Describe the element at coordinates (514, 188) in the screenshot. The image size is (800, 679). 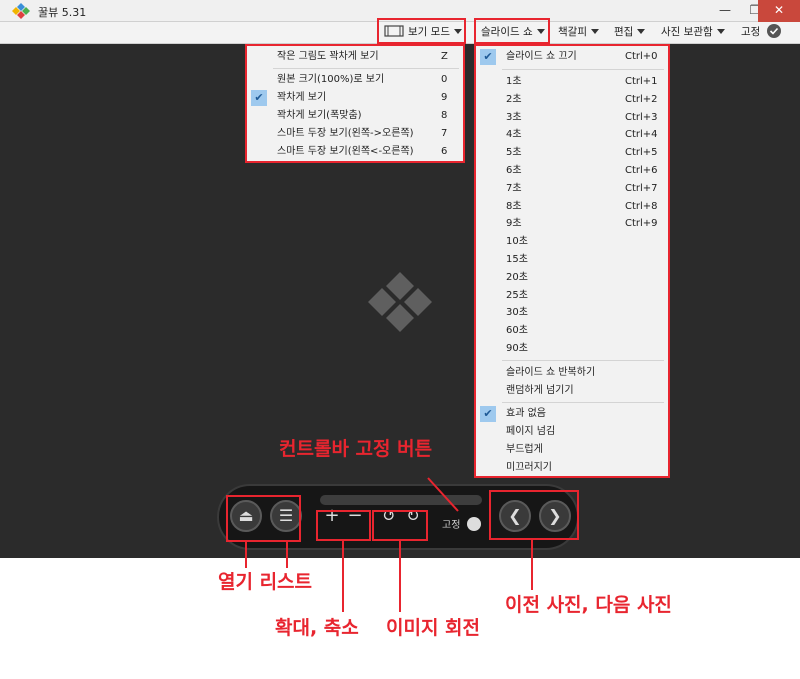
I see `slideshow-interval-item-label: 7초` at that location.